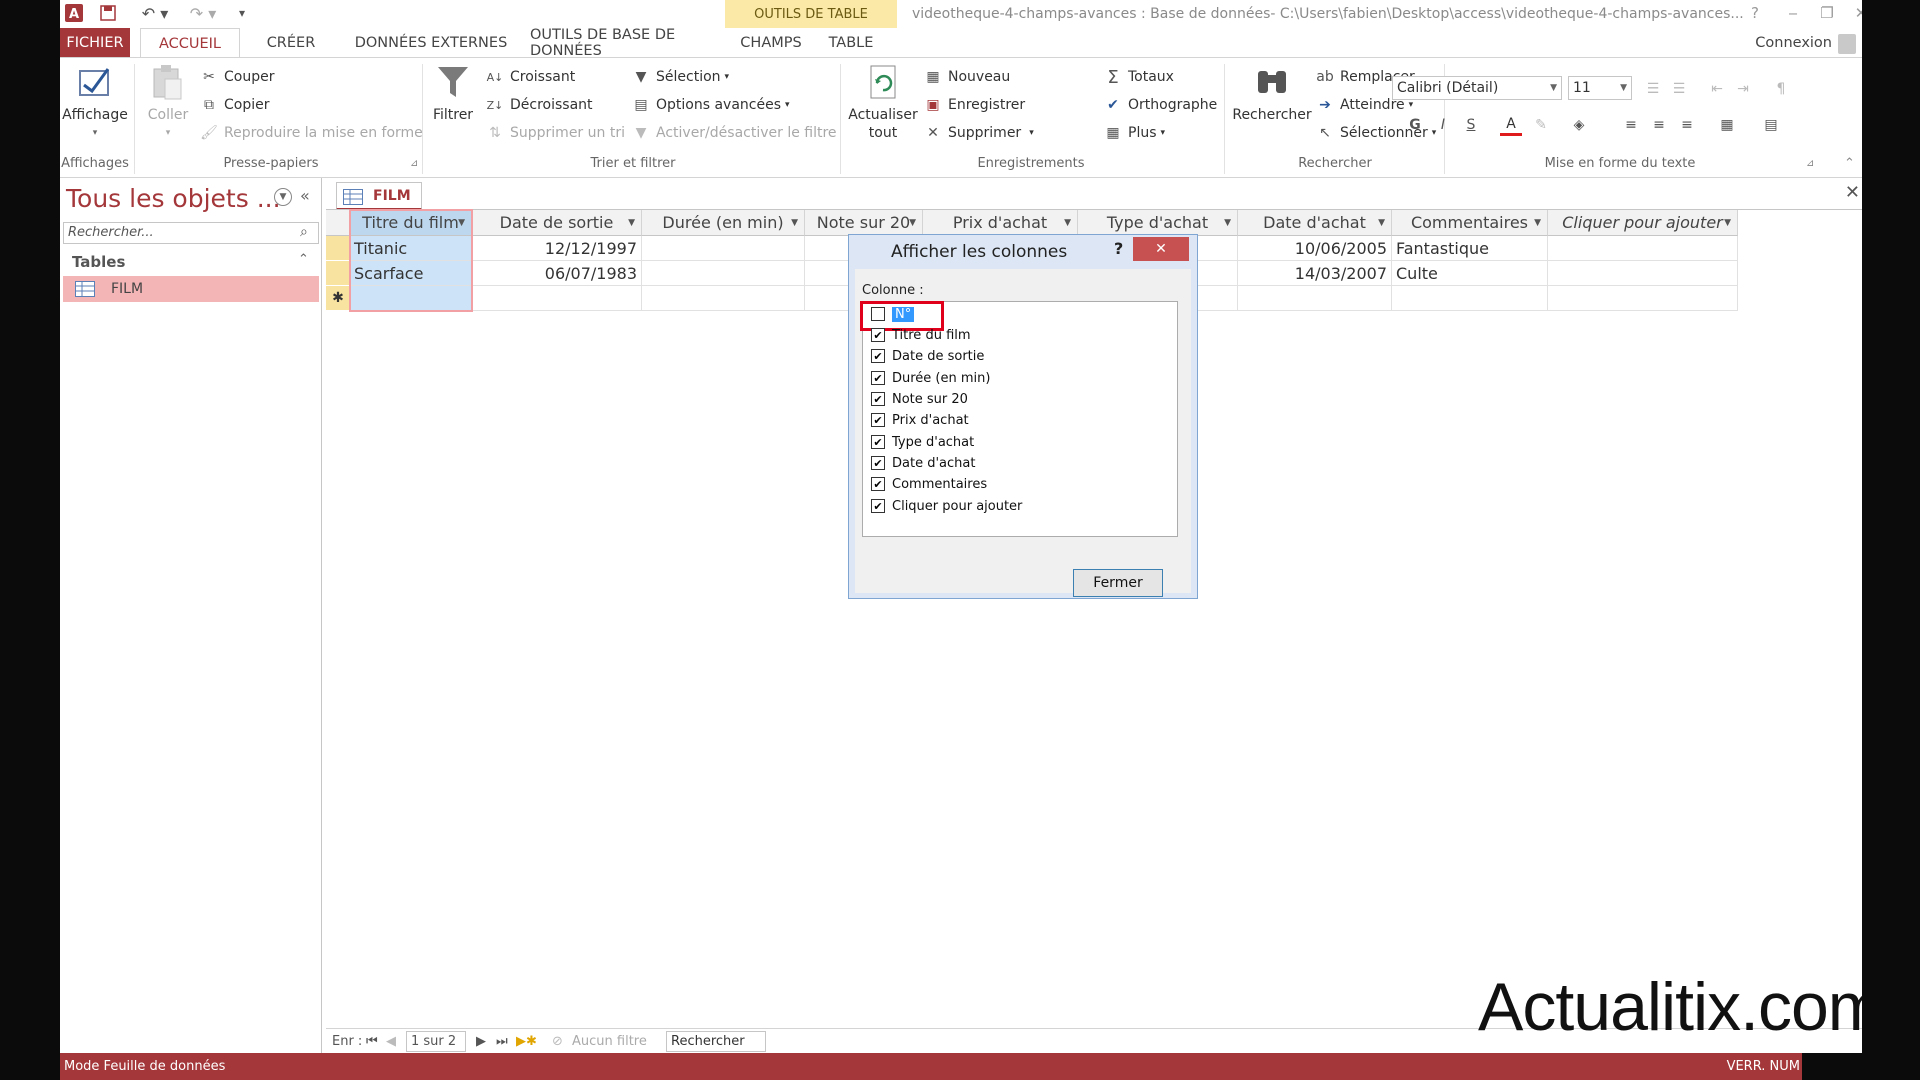 The width and height of the screenshot is (1920, 1080). I want to click on selection-button: ▼ Sélection ▾, so click(680, 77).